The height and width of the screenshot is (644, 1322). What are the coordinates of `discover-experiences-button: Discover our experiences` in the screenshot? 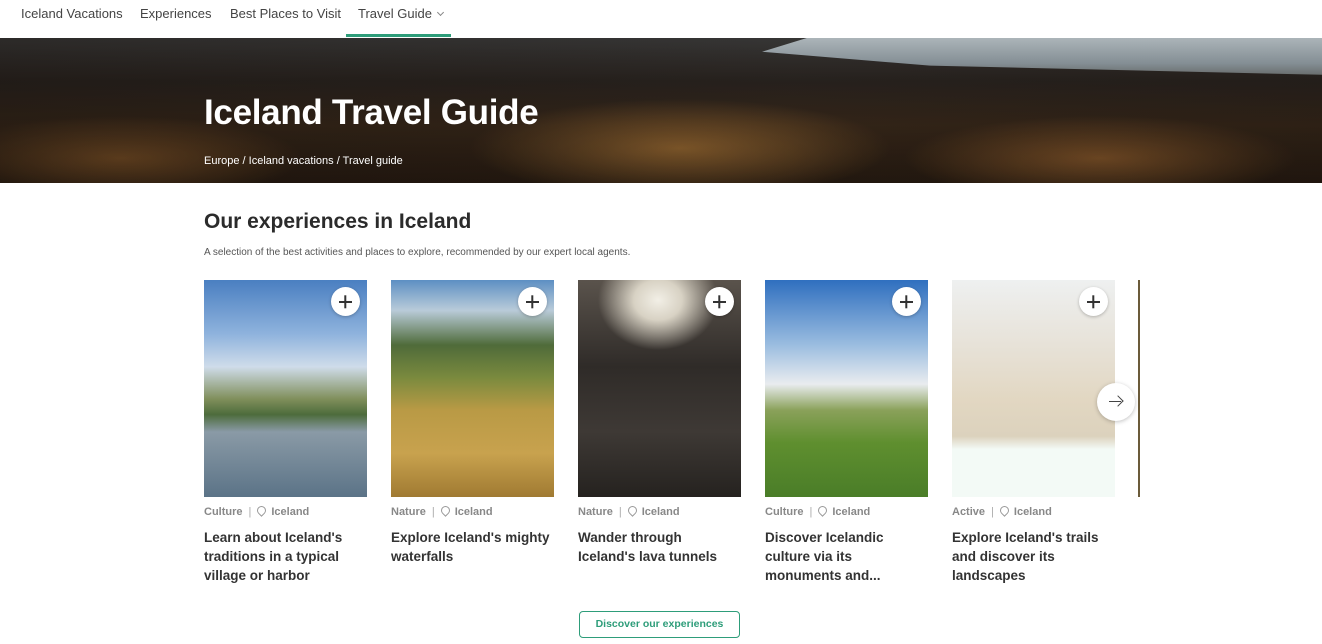 It's located at (659, 624).